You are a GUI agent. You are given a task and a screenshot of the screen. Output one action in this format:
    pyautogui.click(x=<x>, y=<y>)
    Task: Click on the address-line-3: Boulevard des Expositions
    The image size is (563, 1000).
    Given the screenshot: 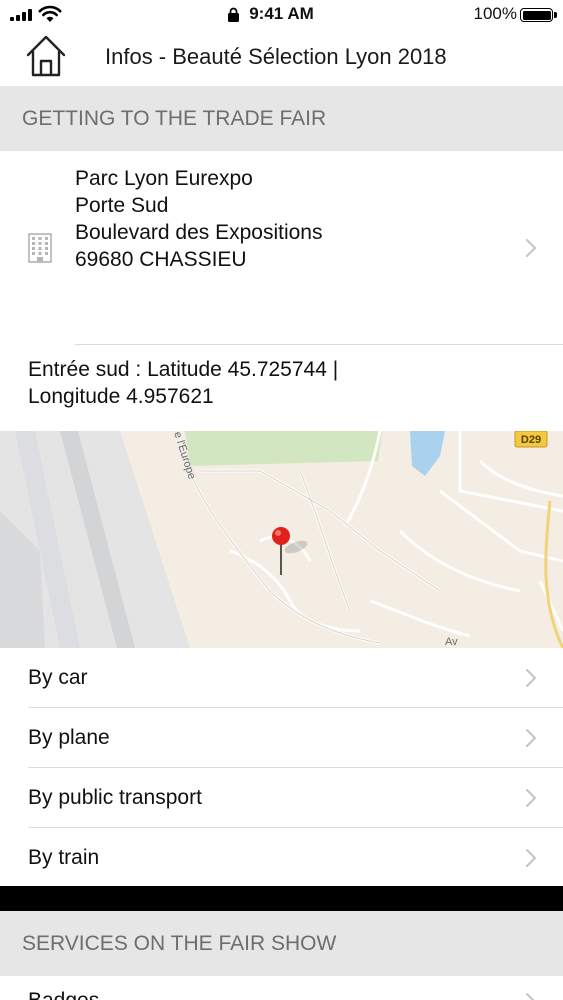 What is the action you would take?
    pyautogui.click(x=199, y=232)
    